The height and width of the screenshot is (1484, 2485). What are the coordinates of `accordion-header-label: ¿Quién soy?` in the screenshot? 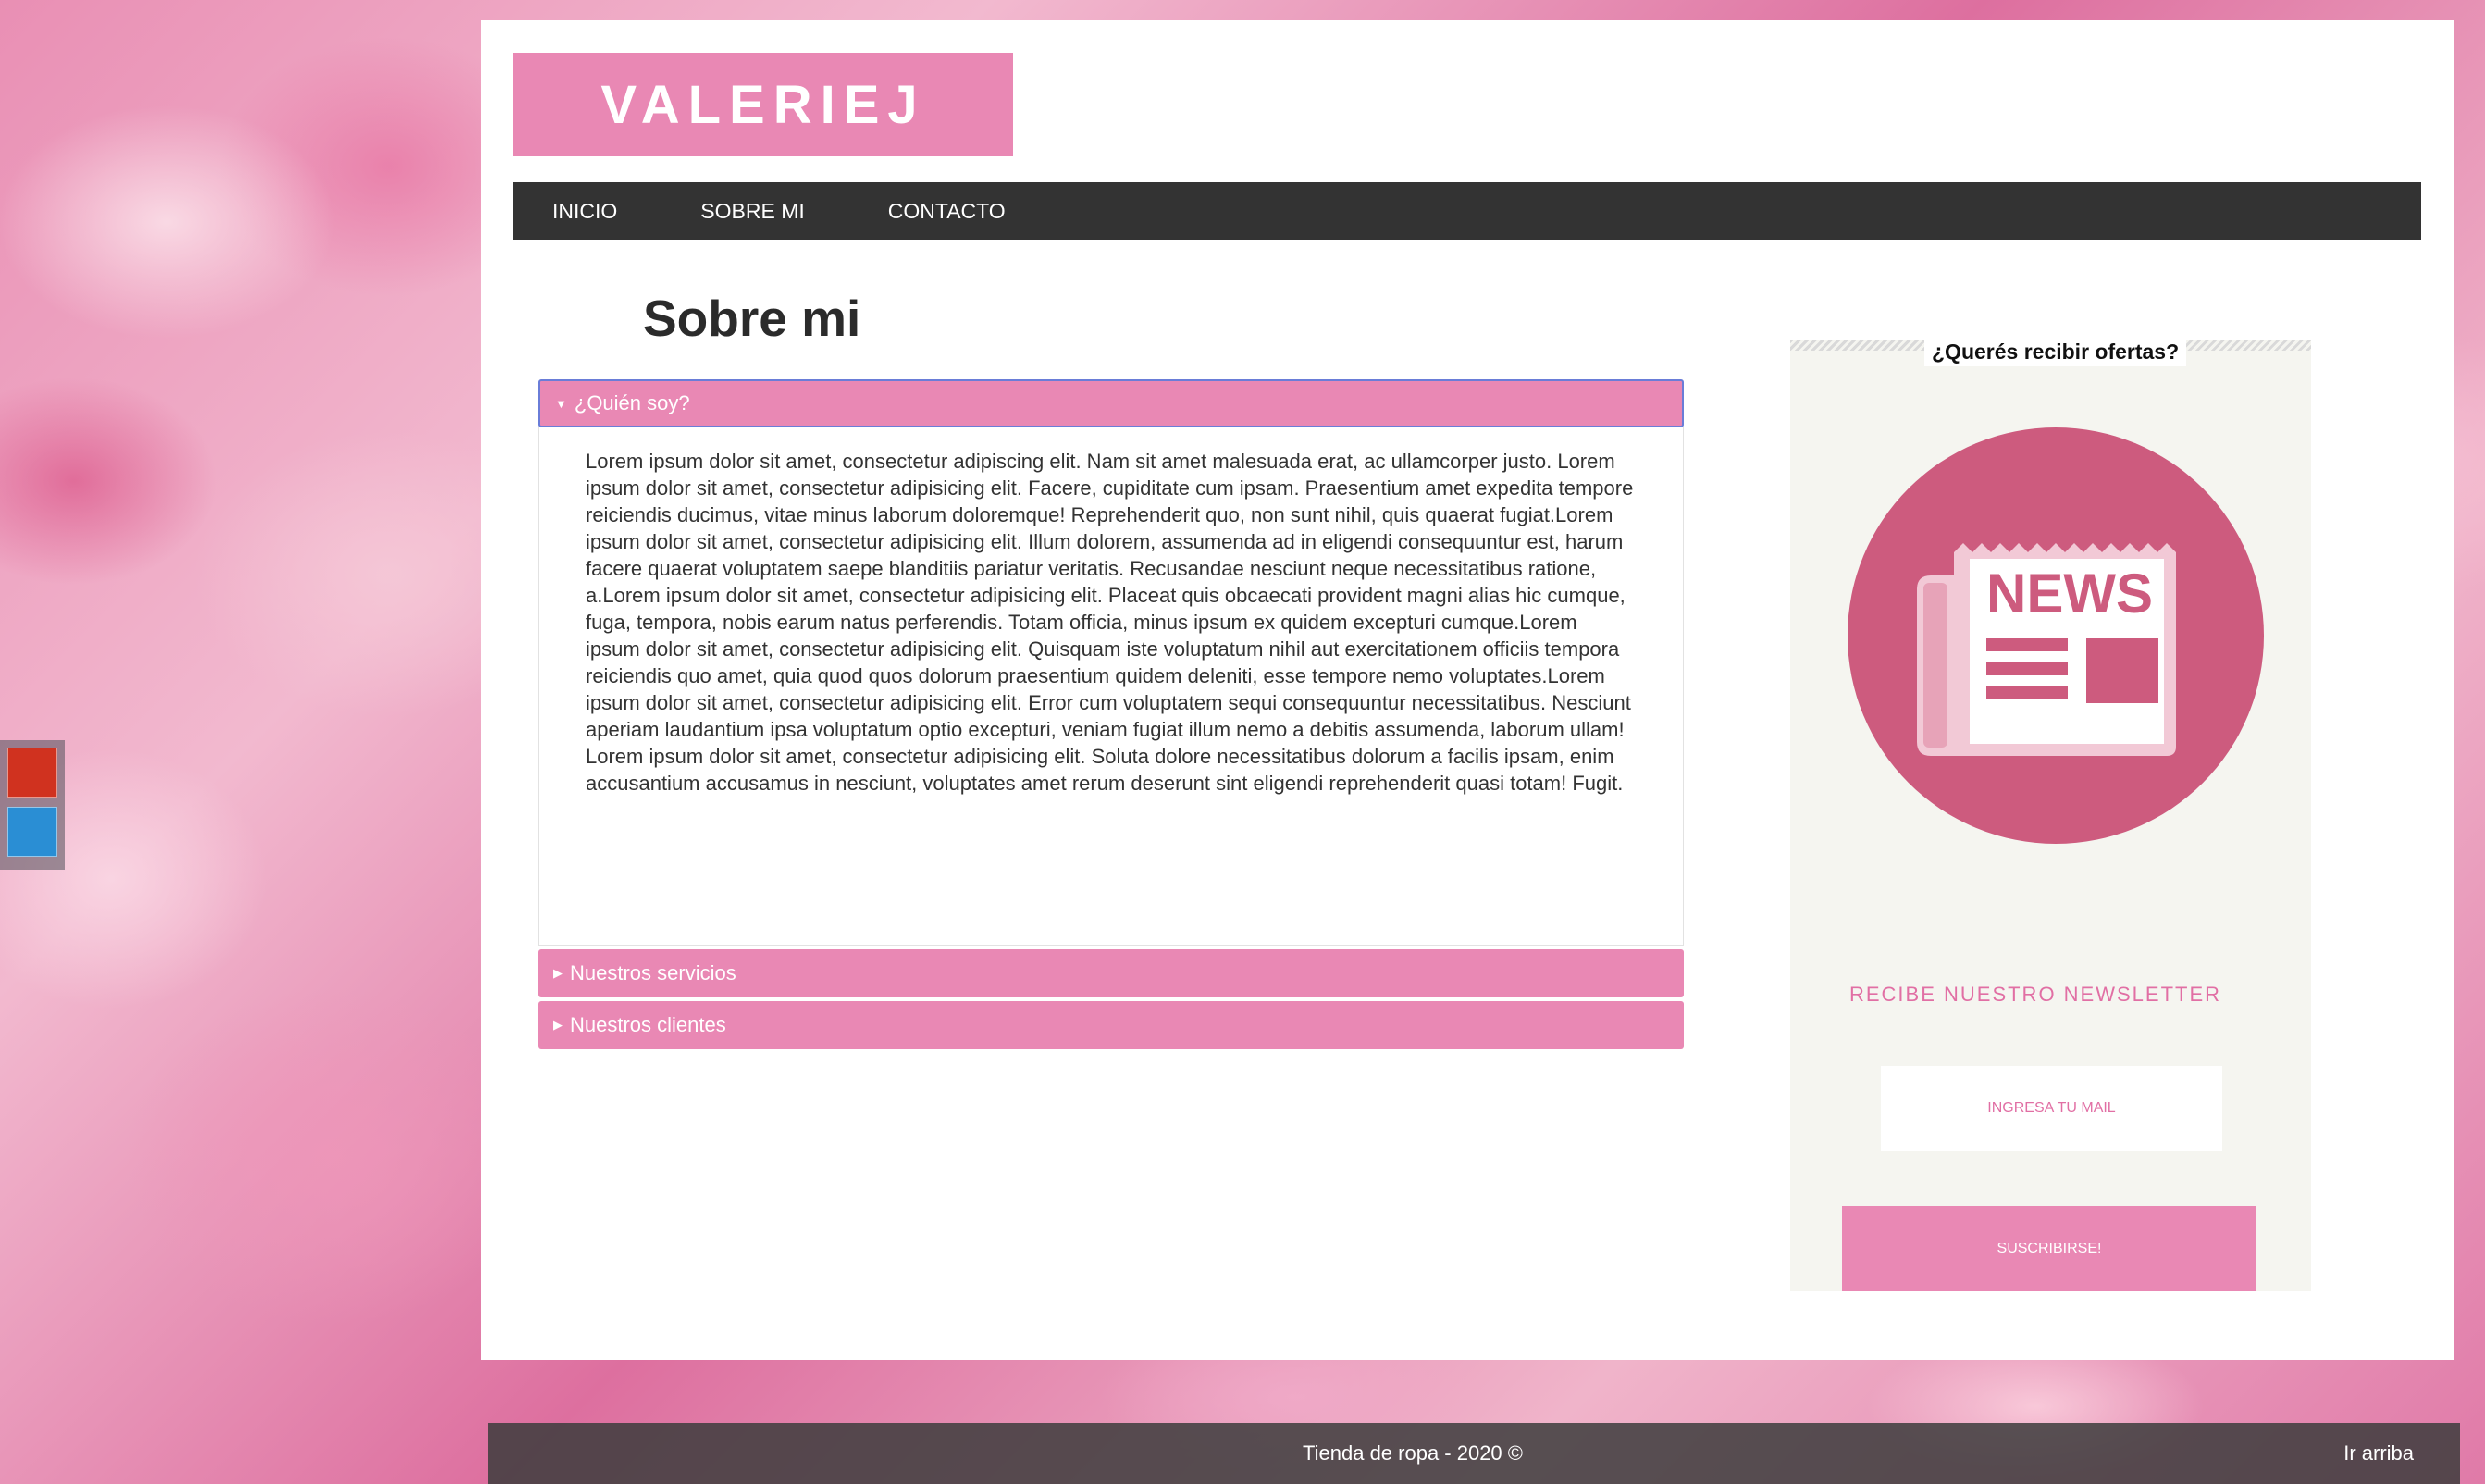 It's located at (632, 402).